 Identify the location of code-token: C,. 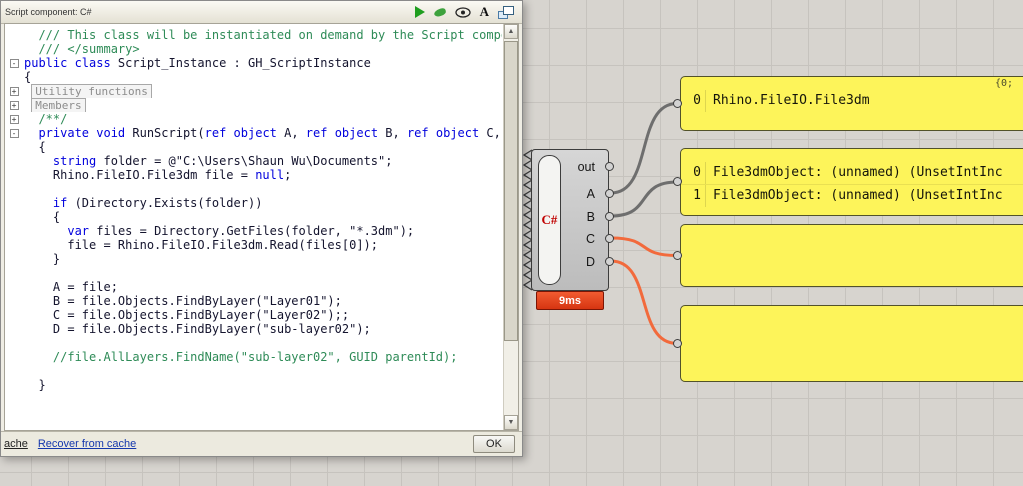
(493, 133).